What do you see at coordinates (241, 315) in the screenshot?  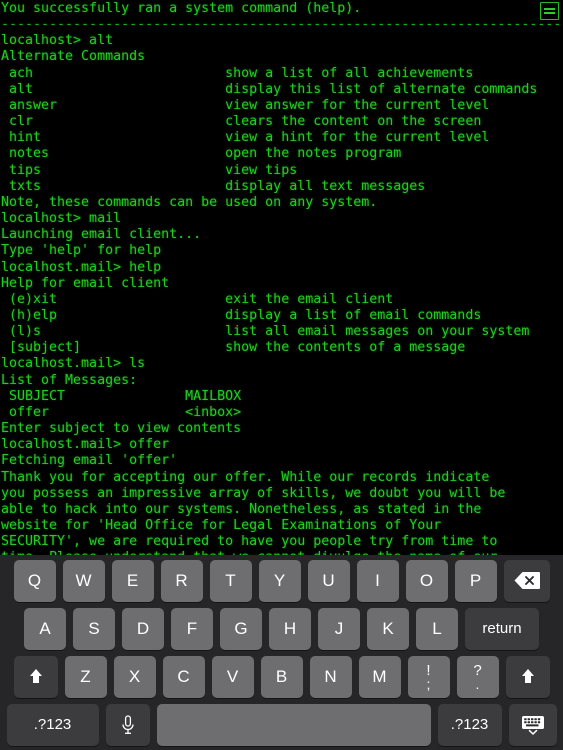 I see `terminal-line: (h)elp display a list of email commands` at bounding box center [241, 315].